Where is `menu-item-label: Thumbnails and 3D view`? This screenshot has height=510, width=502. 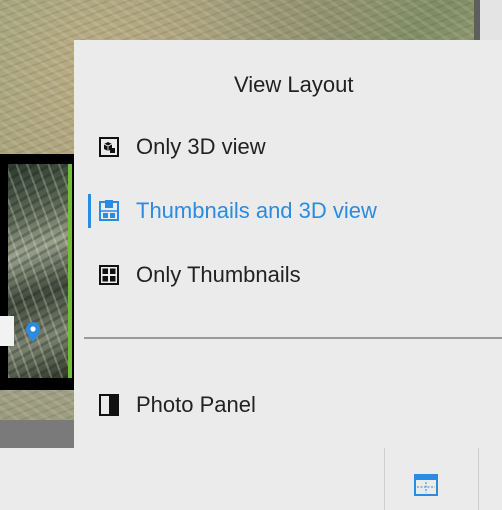 menu-item-label: Thumbnails and 3D view is located at coordinates (256, 210).